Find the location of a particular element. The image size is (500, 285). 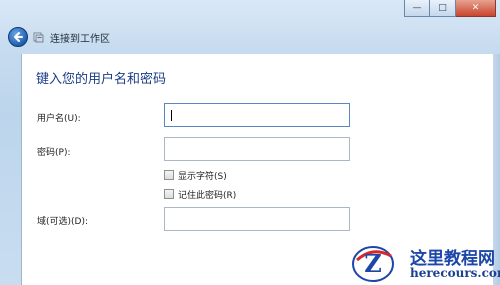

back-button is located at coordinates (18, 37).